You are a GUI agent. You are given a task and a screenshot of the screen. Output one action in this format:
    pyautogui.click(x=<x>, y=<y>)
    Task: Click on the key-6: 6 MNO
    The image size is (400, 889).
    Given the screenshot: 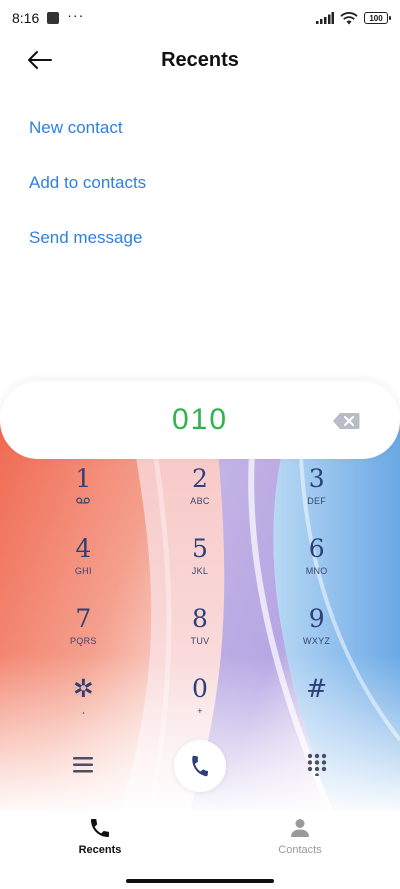 What is the action you would take?
    pyautogui.click(x=316, y=570)
    